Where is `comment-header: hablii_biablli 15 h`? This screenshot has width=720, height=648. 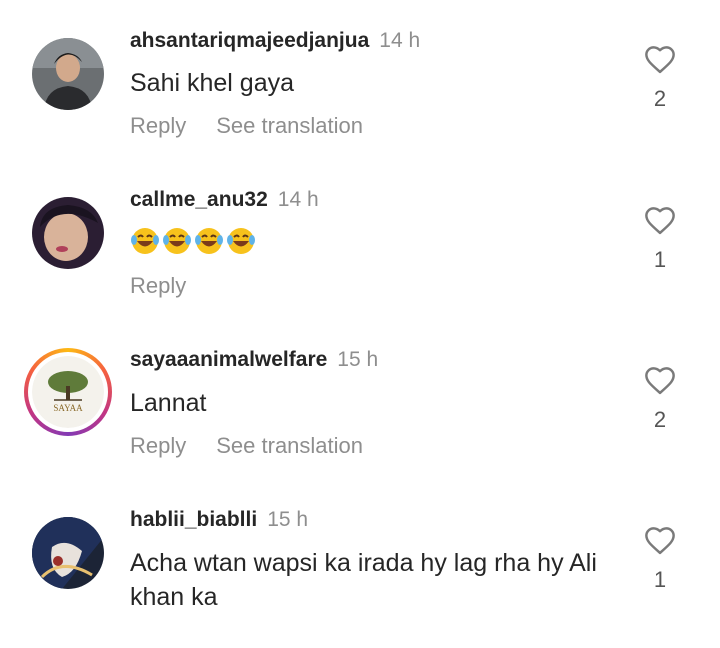 comment-header: hablii_biablli 15 h is located at coordinates (219, 520).